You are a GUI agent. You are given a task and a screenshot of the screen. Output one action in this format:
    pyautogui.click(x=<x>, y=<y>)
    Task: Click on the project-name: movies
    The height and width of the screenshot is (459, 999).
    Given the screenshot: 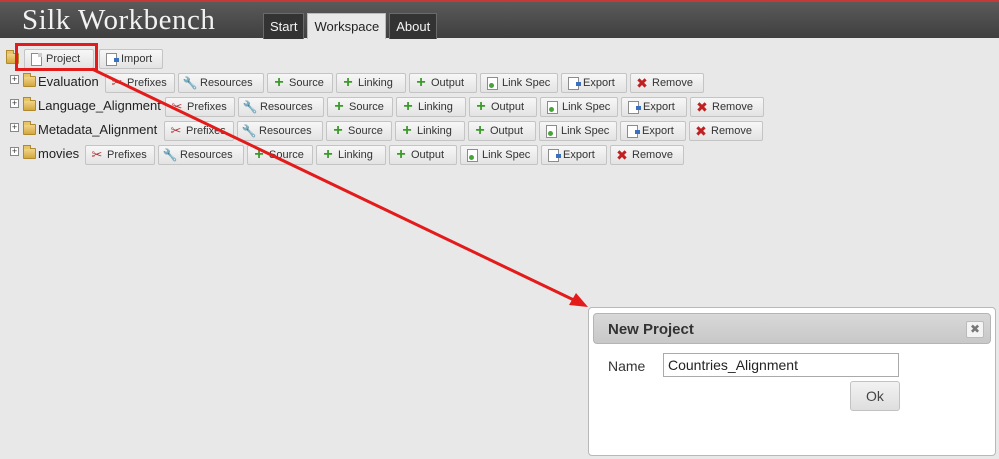 What is the action you would take?
    pyautogui.click(x=58, y=153)
    